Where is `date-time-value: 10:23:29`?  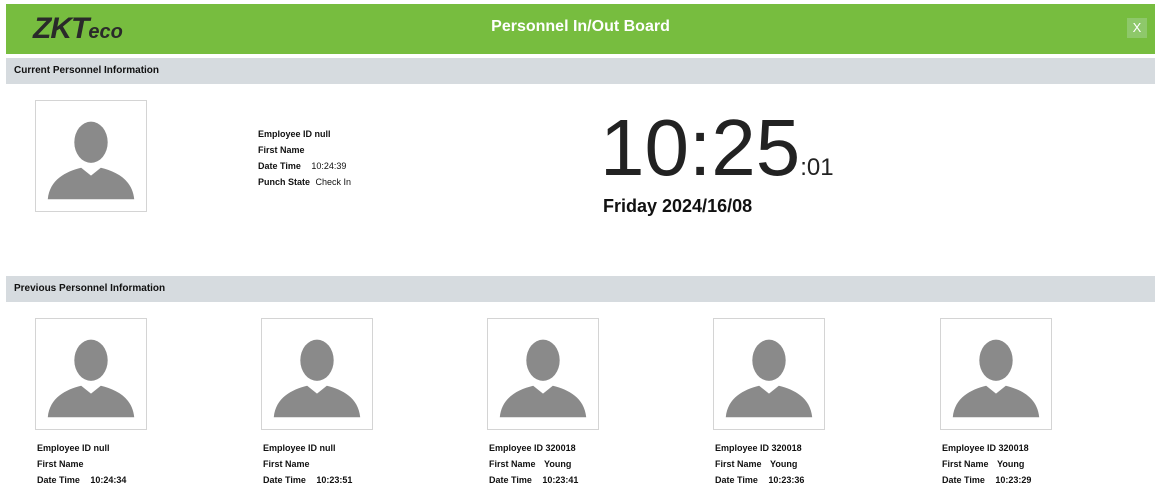
date-time-value: 10:23:29 is located at coordinates (1013, 480).